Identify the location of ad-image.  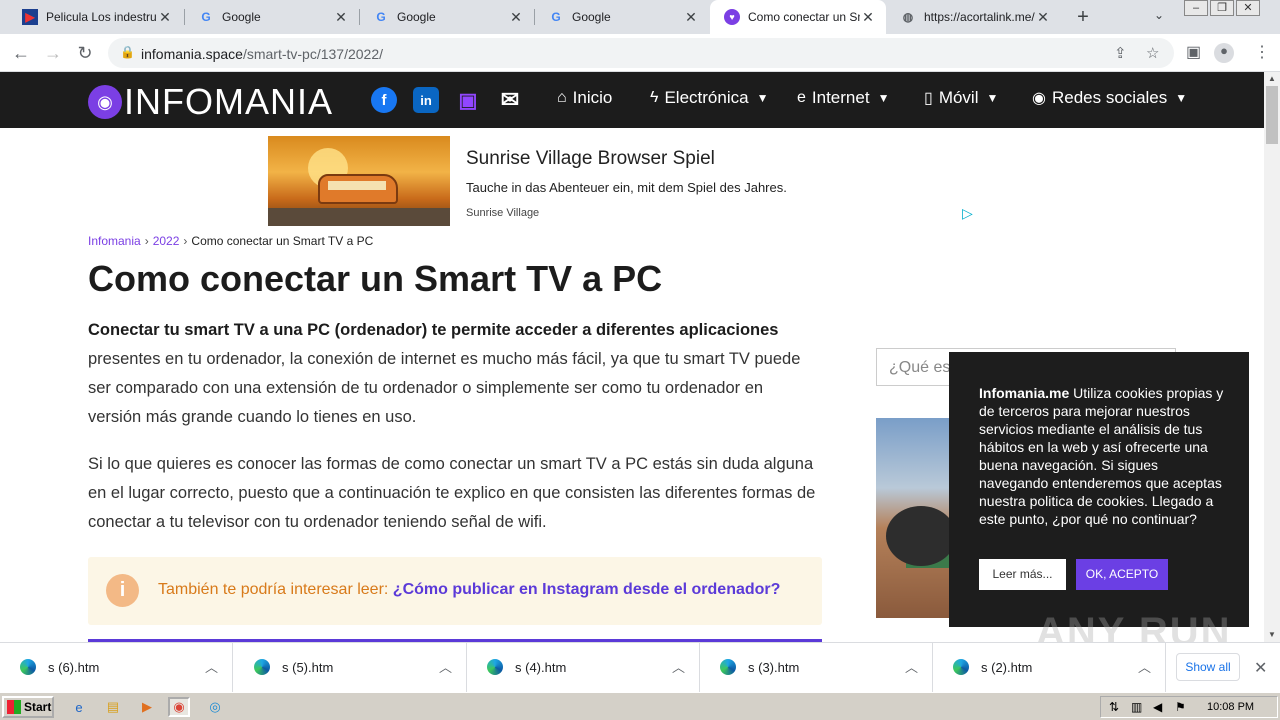
(359, 181).